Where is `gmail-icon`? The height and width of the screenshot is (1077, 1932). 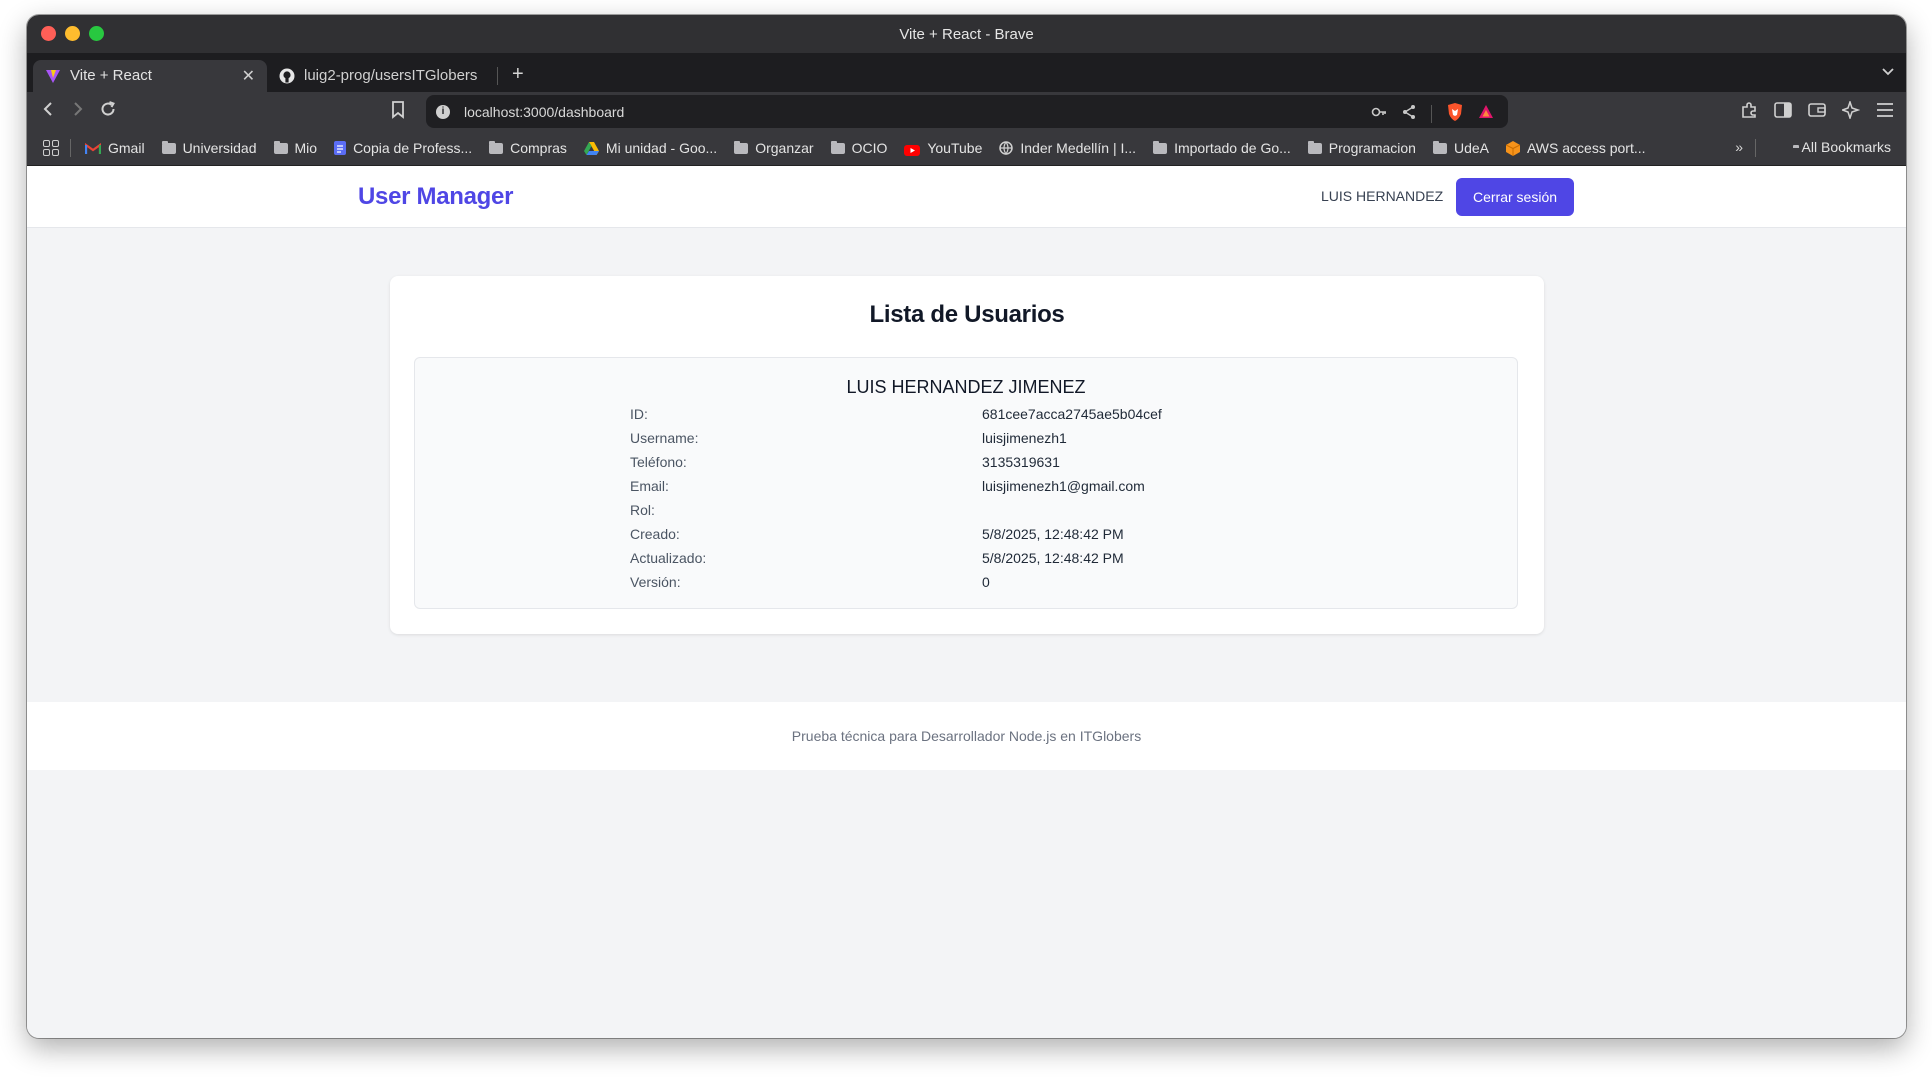
gmail-icon is located at coordinates (93, 148).